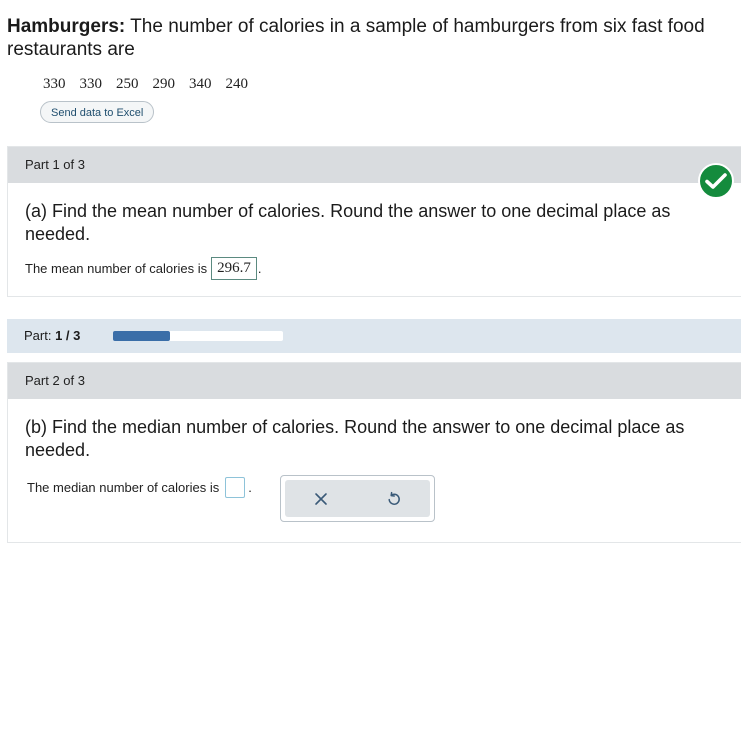 This screenshot has width=741, height=741. Describe the element at coordinates (374, 165) in the screenshot. I see `part-1-header: Part 1 of 3` at that location.